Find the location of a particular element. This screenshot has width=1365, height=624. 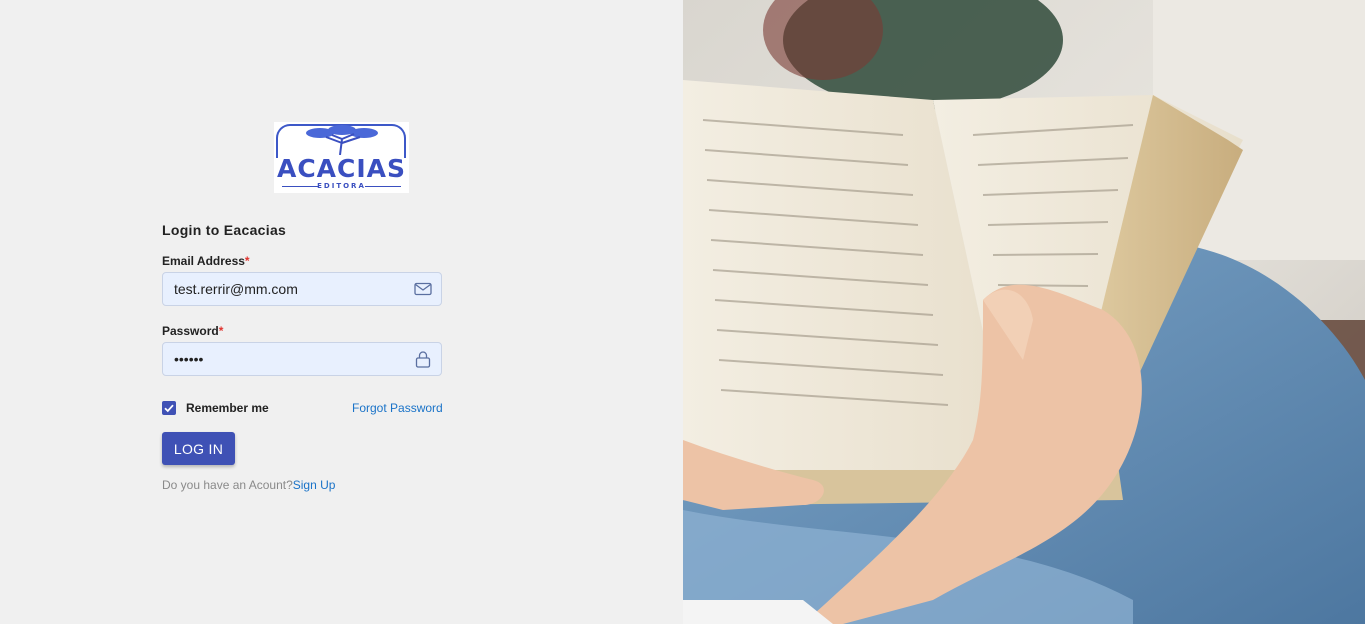

login-button: LOG IN is located at coordinates (198, 448).